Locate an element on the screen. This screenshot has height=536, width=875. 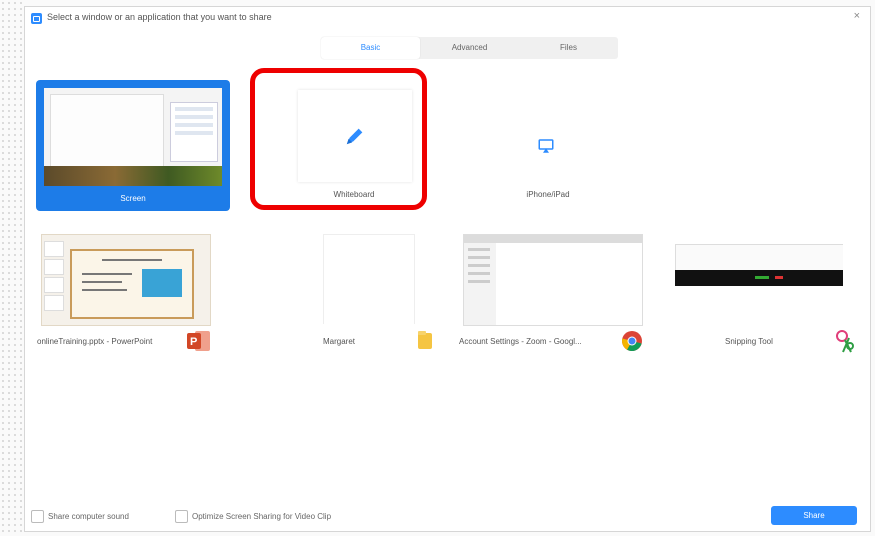
svg-text: P is located at coordinates (193, 342).